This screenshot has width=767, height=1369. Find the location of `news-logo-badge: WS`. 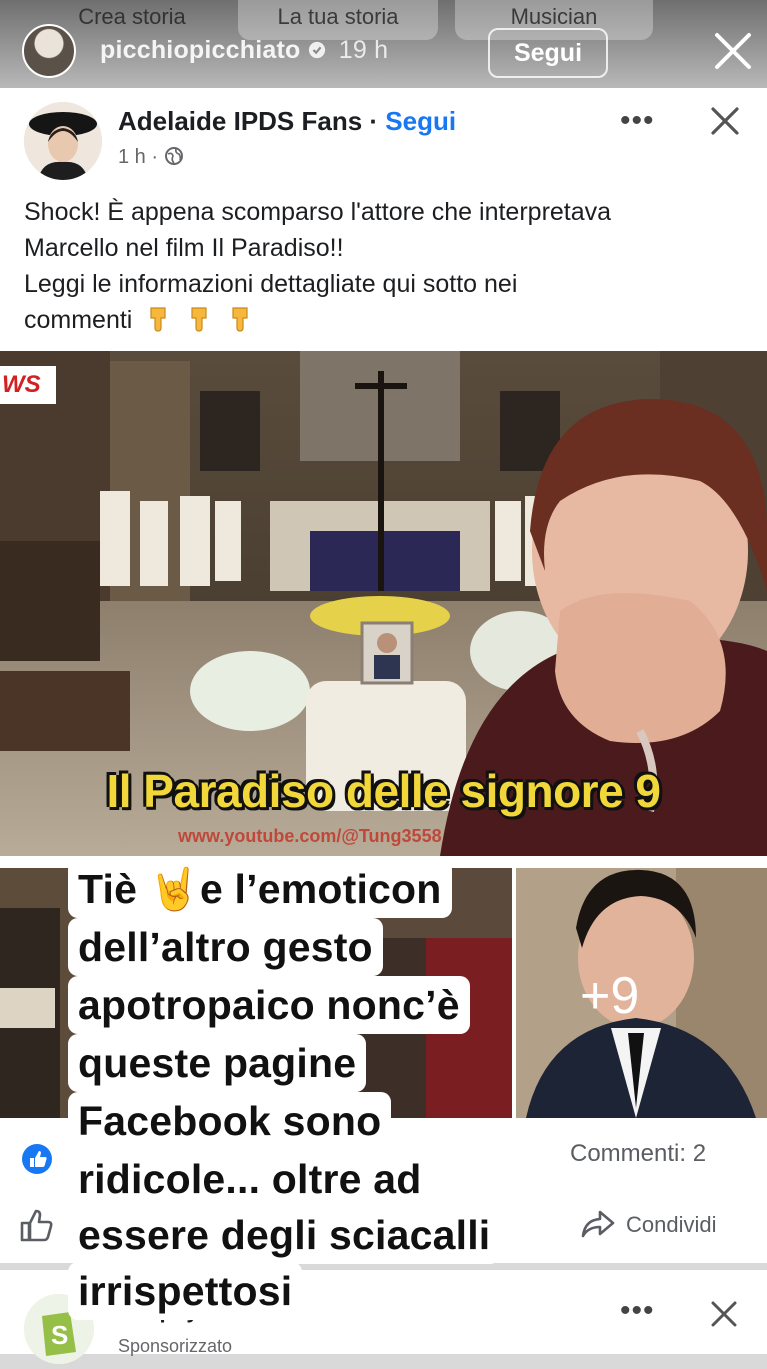

news-logo-badge: WS is located at coordinates (28, 385).